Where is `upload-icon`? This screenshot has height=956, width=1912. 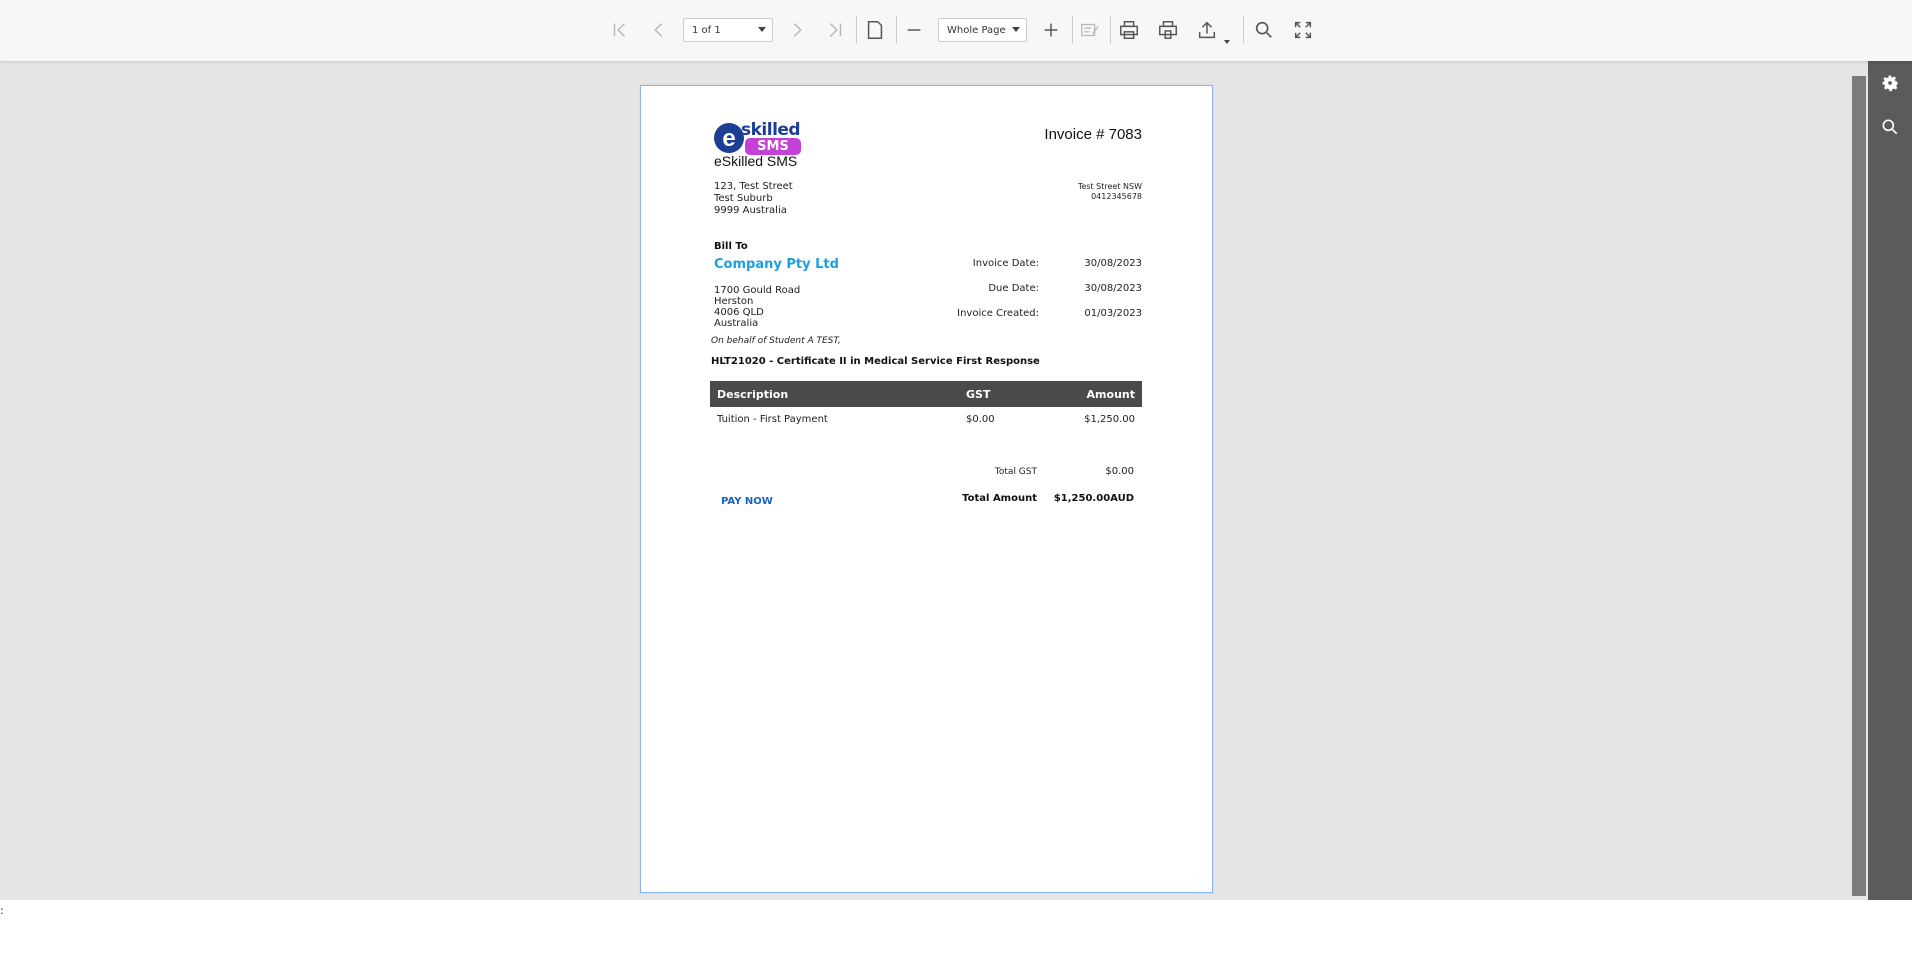 upload-icon is located at coordinates (1207, 30).